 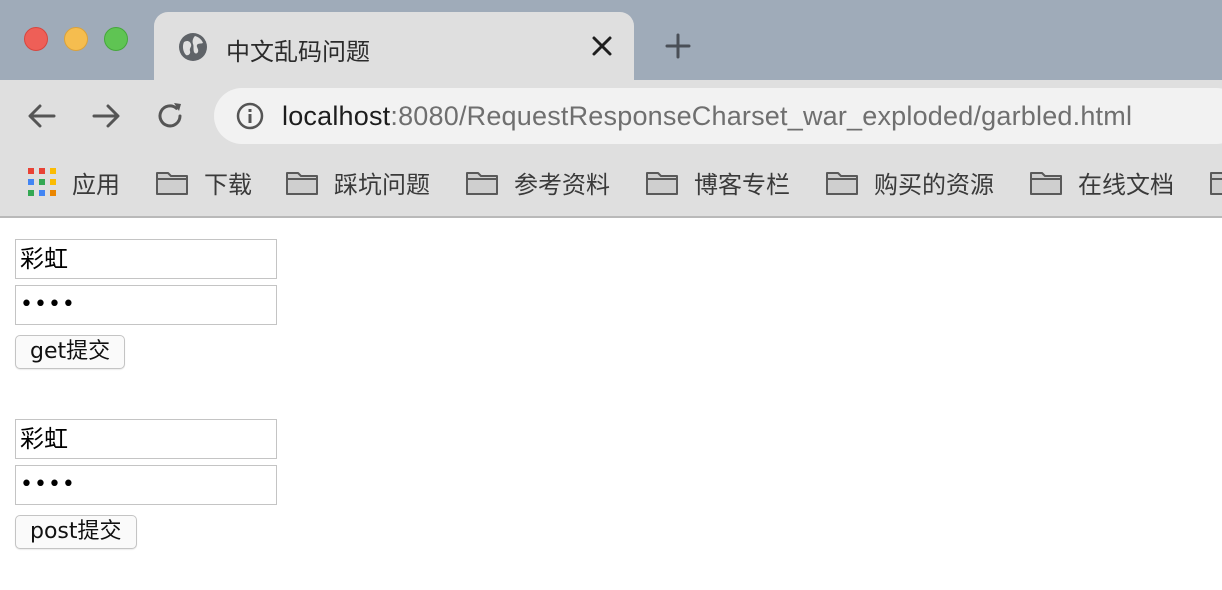 What do you see at coordinates (394, 46) in the screenshot?
I see `active-tab: 中文乱码问题` at bounding box center [394, 46].